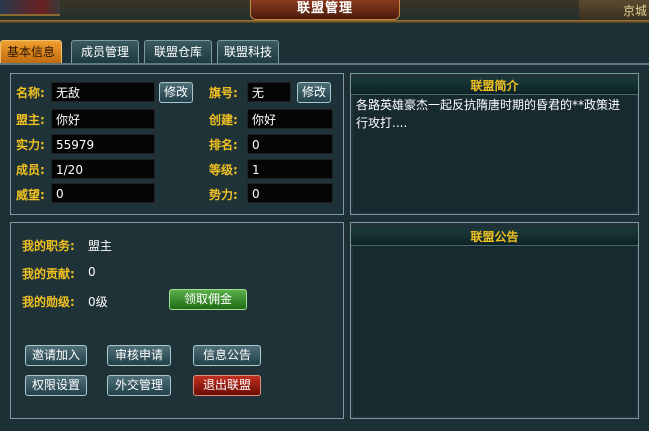  Describe the element at coordinates (31, 51) in the screenshot. I see `tab-basic-info: 基本信息` at that location.